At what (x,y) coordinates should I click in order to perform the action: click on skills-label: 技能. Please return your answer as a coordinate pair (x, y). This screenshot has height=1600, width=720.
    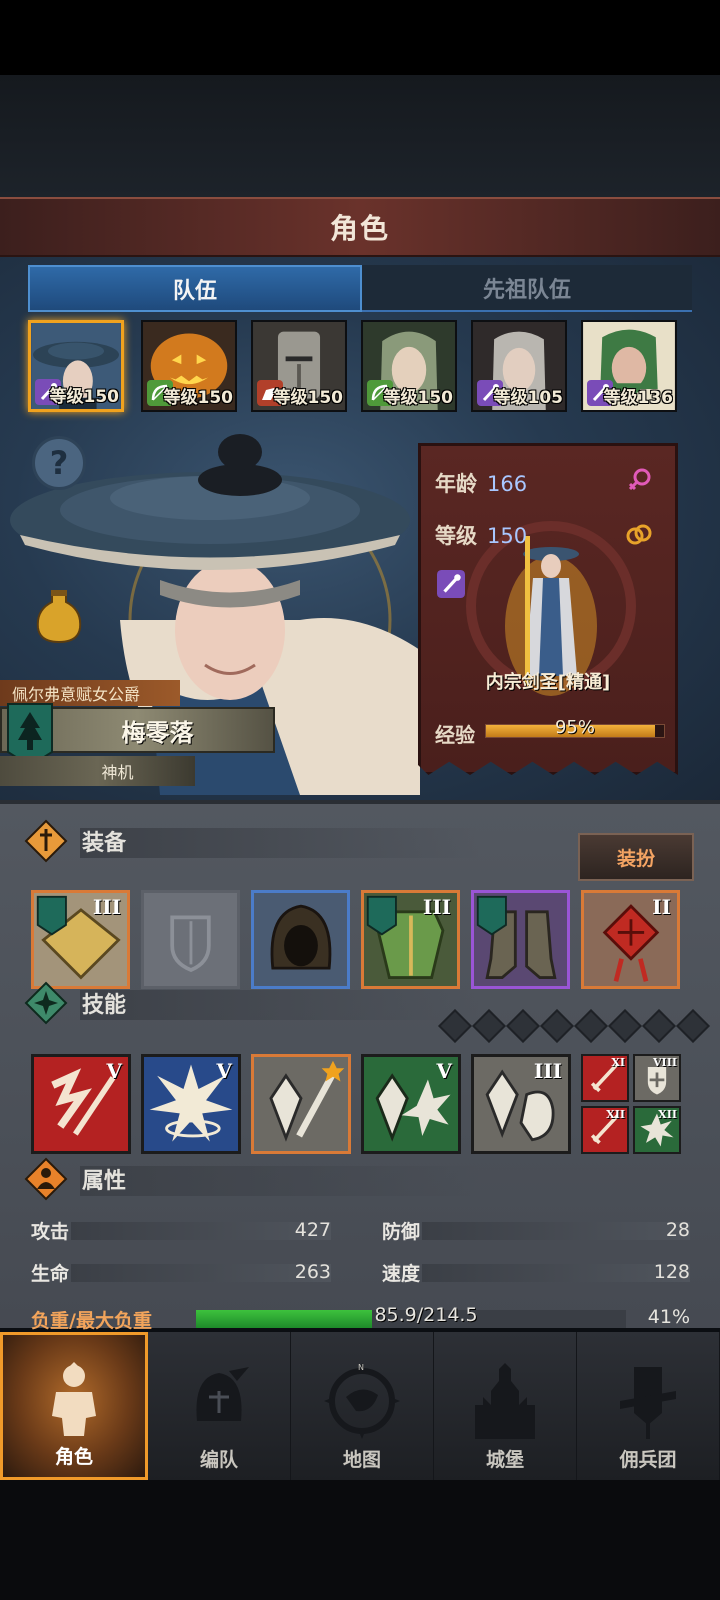
    Looking at the image, I should click on (104, 1005).